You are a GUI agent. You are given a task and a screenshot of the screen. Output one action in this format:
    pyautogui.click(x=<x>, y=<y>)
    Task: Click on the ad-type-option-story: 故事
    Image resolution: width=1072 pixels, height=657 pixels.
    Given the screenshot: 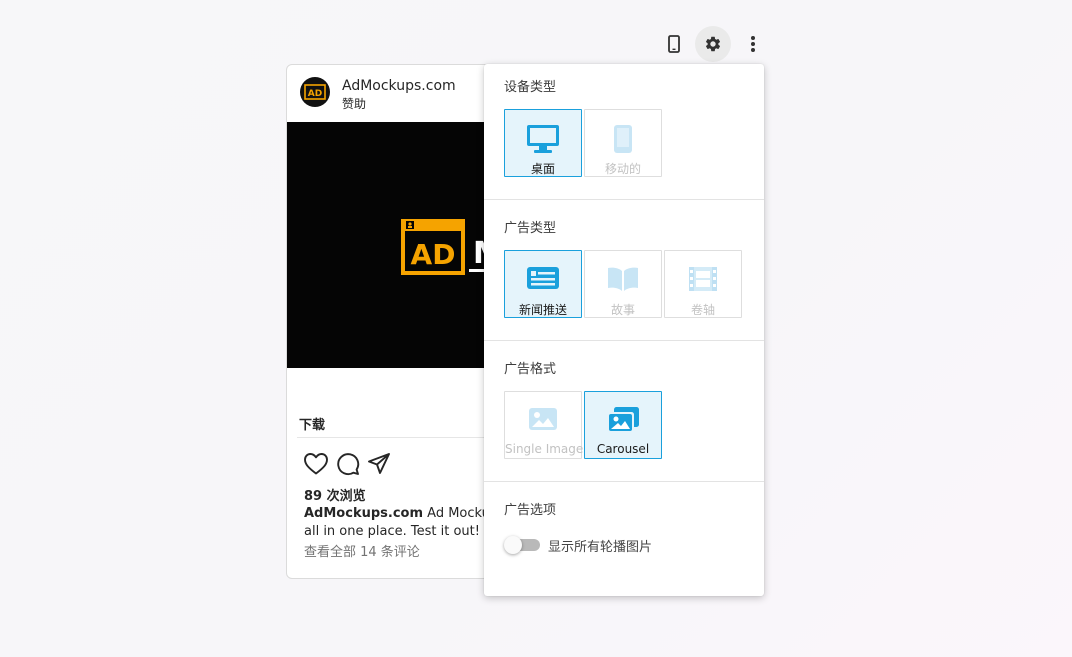 What is the action you would take?
    pyautogui.click(x=623, y=284)
    